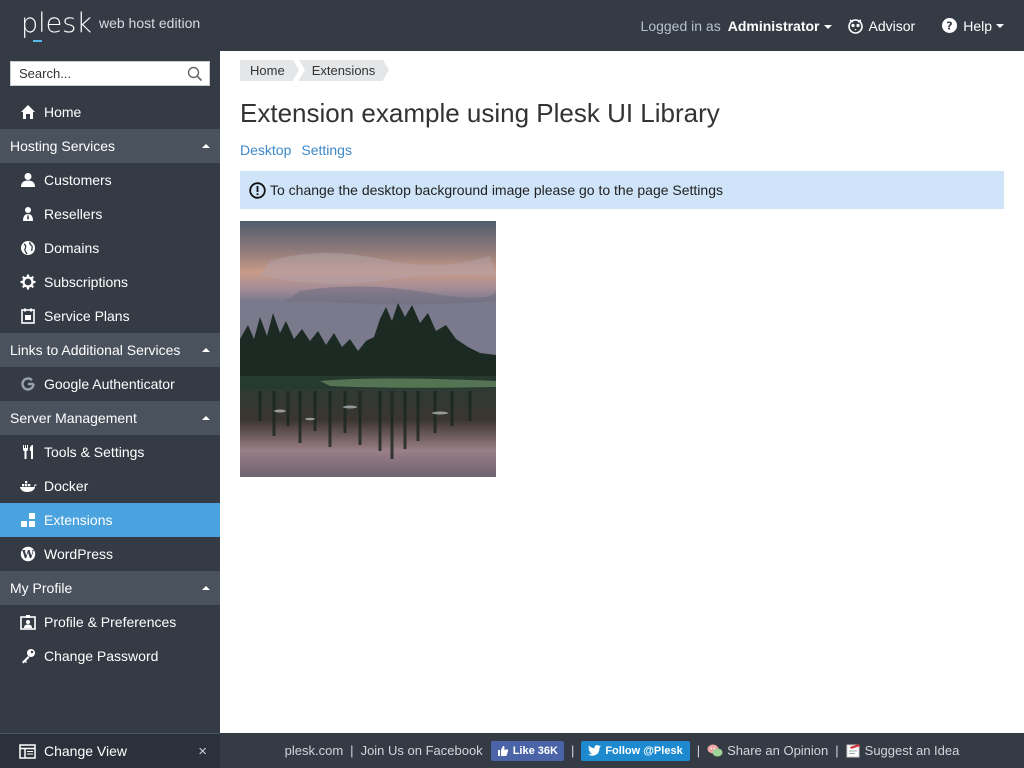 The height and width of the screenshot is (768, 1024). What do you see at coordinates (78, 180) in the screenshot?
I see `sidebar-item-label: Customers` at bounding box center [78, 180].